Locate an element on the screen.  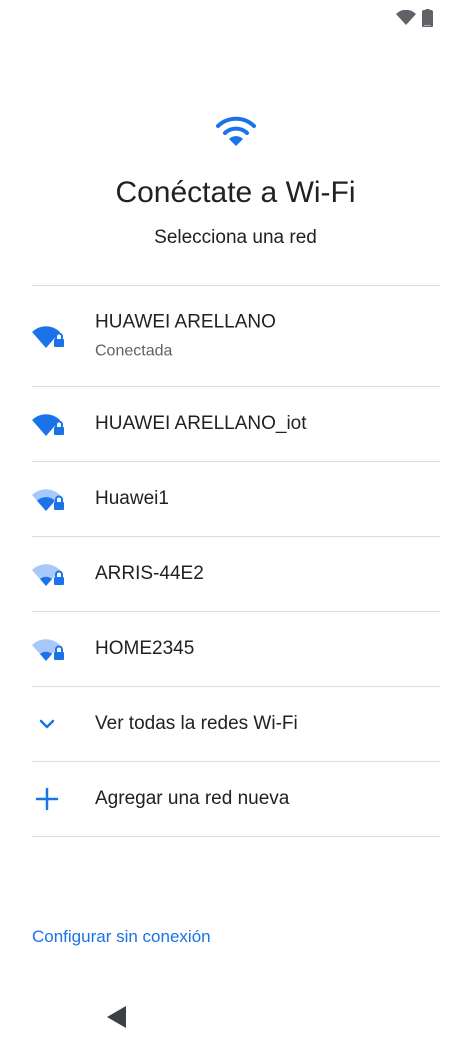
see-all-networks-button: Ver todas la redes Wi-Fi is located at coordinates (236, 724).